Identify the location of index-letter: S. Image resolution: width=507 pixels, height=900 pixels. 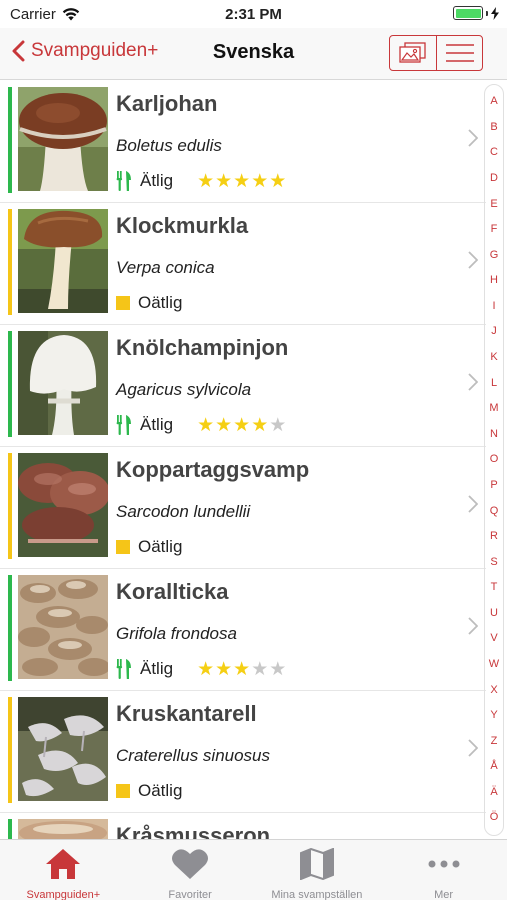
(493, 562).